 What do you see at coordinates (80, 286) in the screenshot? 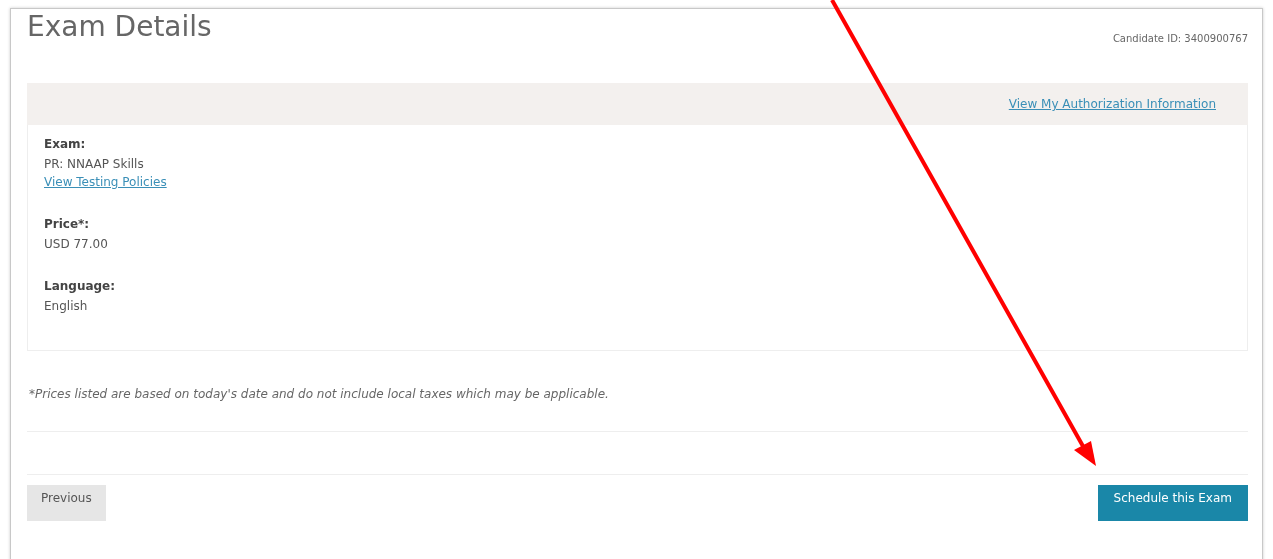
I see `field-label: Language:` at bounding box center [80, 286].